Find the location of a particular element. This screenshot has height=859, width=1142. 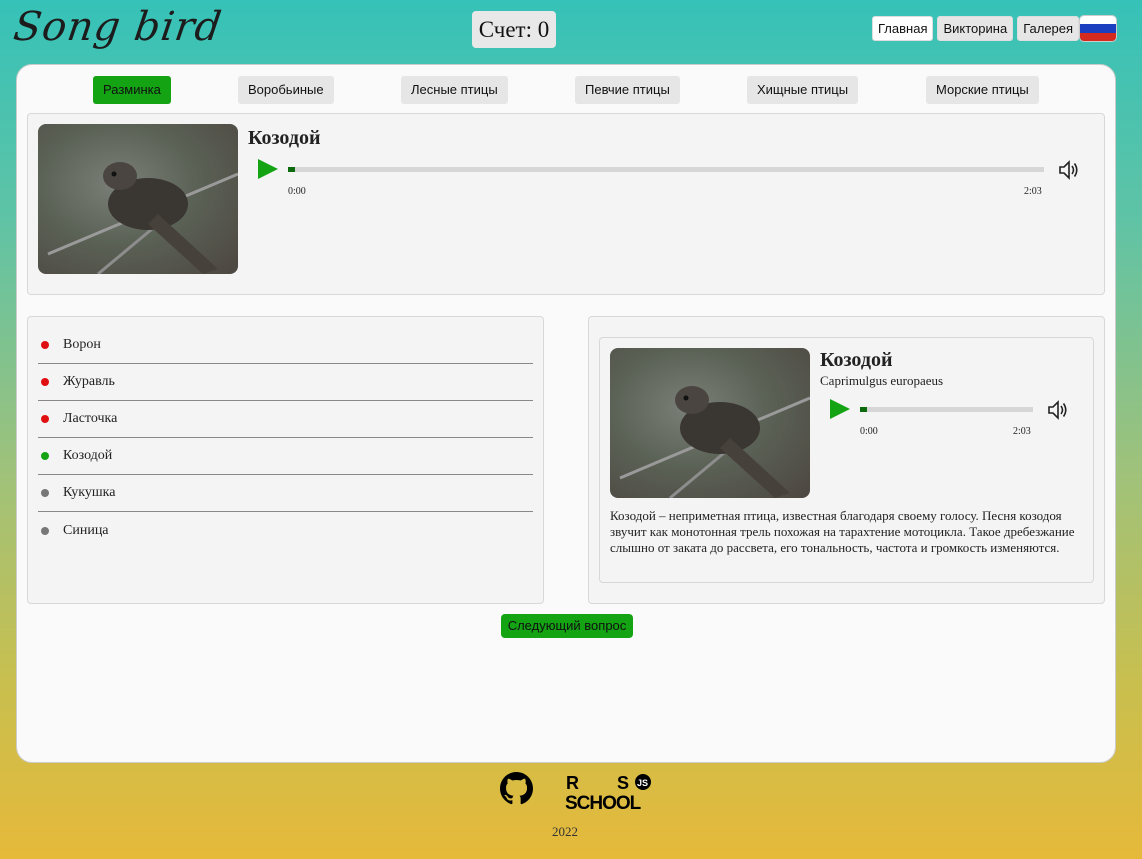

footer-year: 2022 is located at coordinates (565, 831).